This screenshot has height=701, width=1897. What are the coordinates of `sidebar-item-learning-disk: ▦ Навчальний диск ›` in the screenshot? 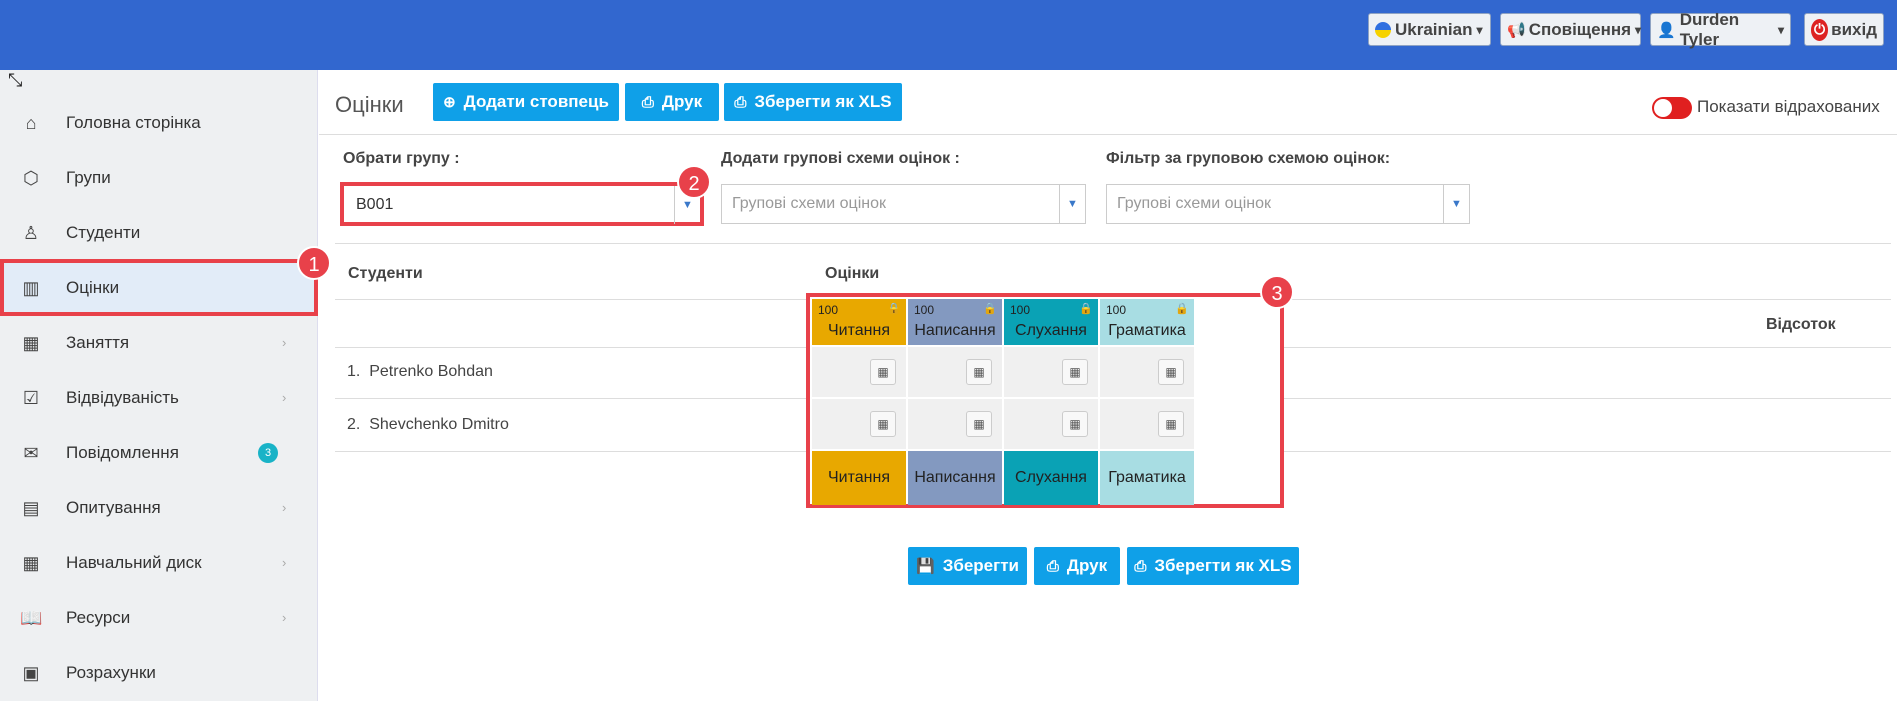 It's located at (159, 562).